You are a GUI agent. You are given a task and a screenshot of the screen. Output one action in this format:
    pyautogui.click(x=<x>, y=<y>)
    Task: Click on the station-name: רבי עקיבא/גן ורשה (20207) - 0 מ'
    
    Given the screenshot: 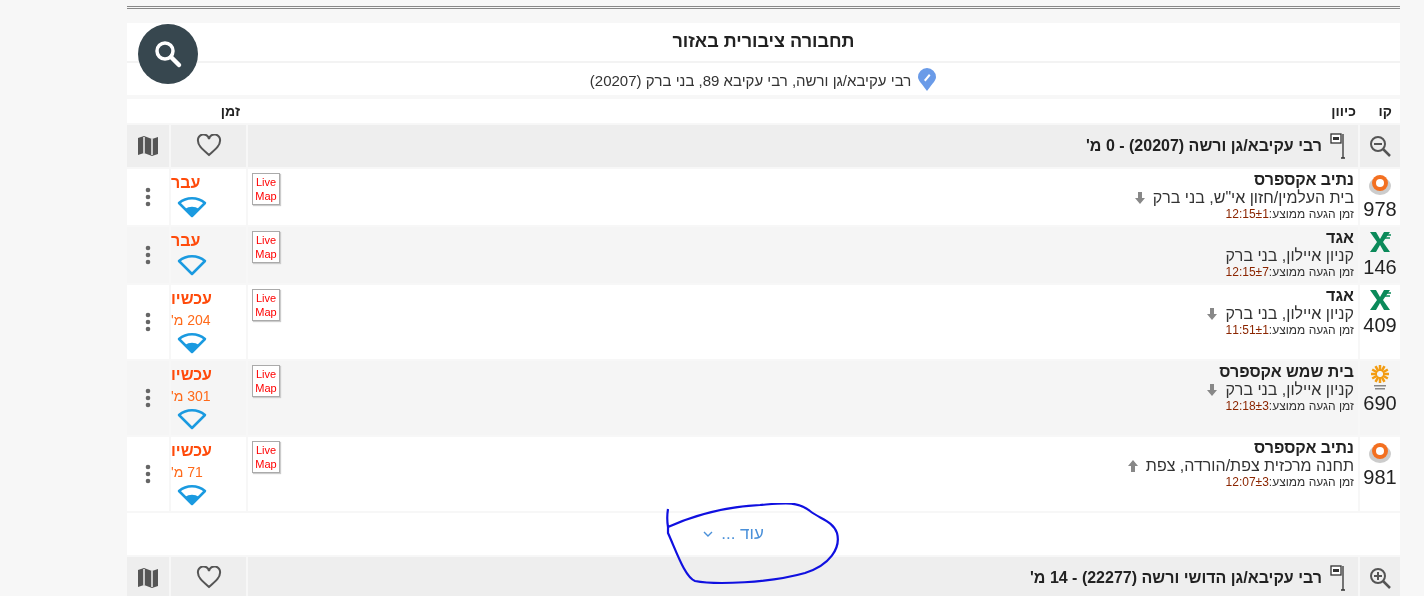 What is the action you would take?
    pyautogui.click(x=1204, y=146)
    